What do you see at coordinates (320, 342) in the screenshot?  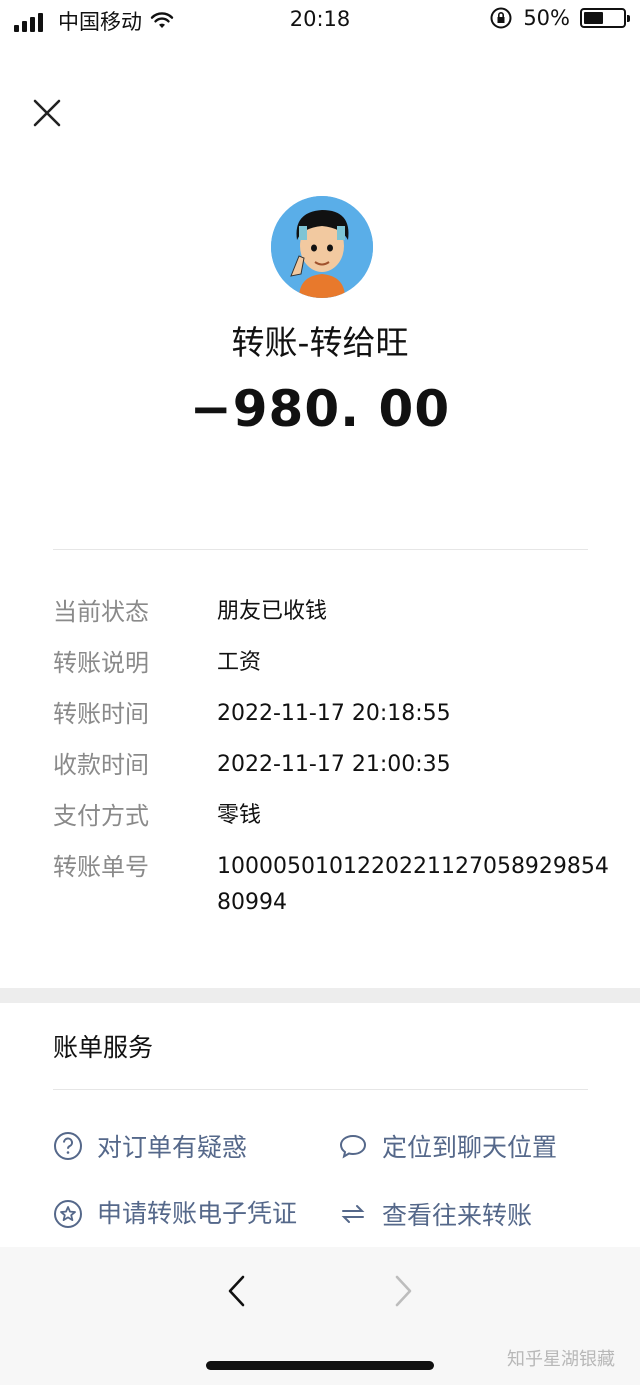 I see `transfer-title: 转账-转给旺` at bounding box center [320, 342].